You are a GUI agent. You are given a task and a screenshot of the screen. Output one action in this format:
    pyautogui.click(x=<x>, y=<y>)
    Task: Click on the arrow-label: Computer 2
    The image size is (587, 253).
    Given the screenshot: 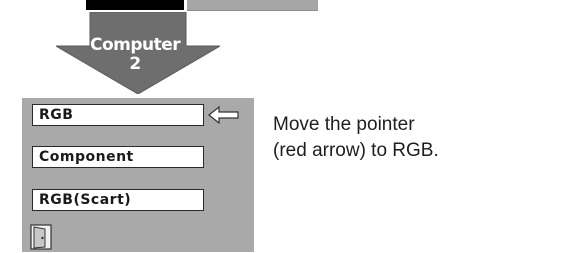 What is the action you would take?
    pyautogui.click(x=135, y=54)
    